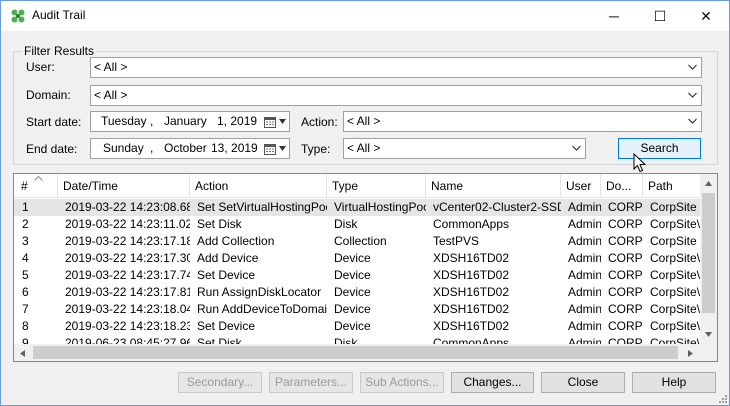 Image resolution: width=730 pixels, height=406 pixels. Describe the element at coordinates (464, 148) in the screenshot. I see `type-combo: < All >` at that location.